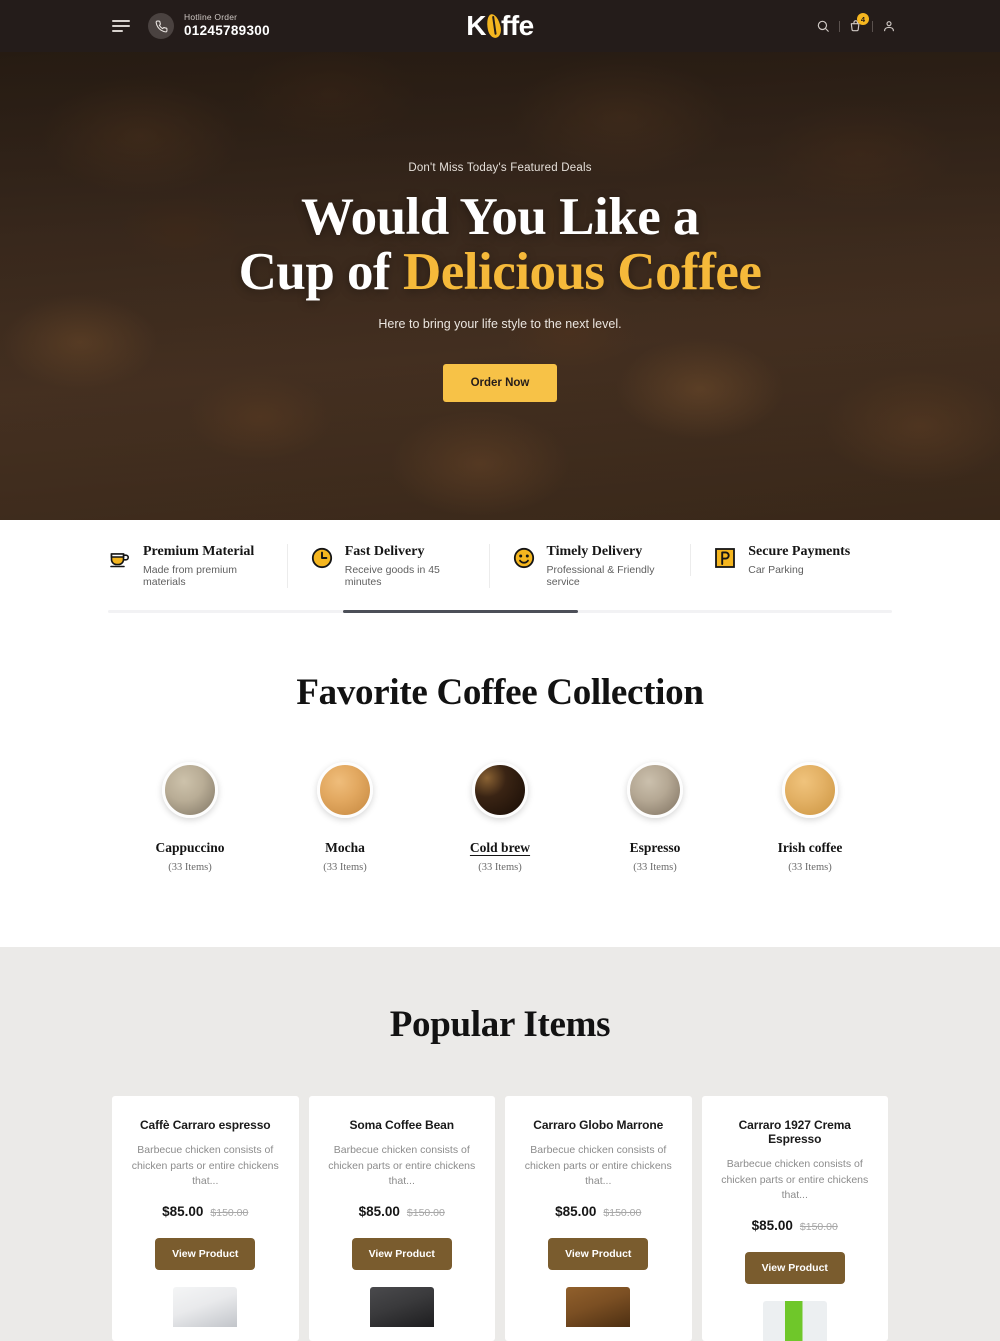 This screenshot has height=1341, width=1000. I want to click on coffee-cup-icon, so click(120, 558).